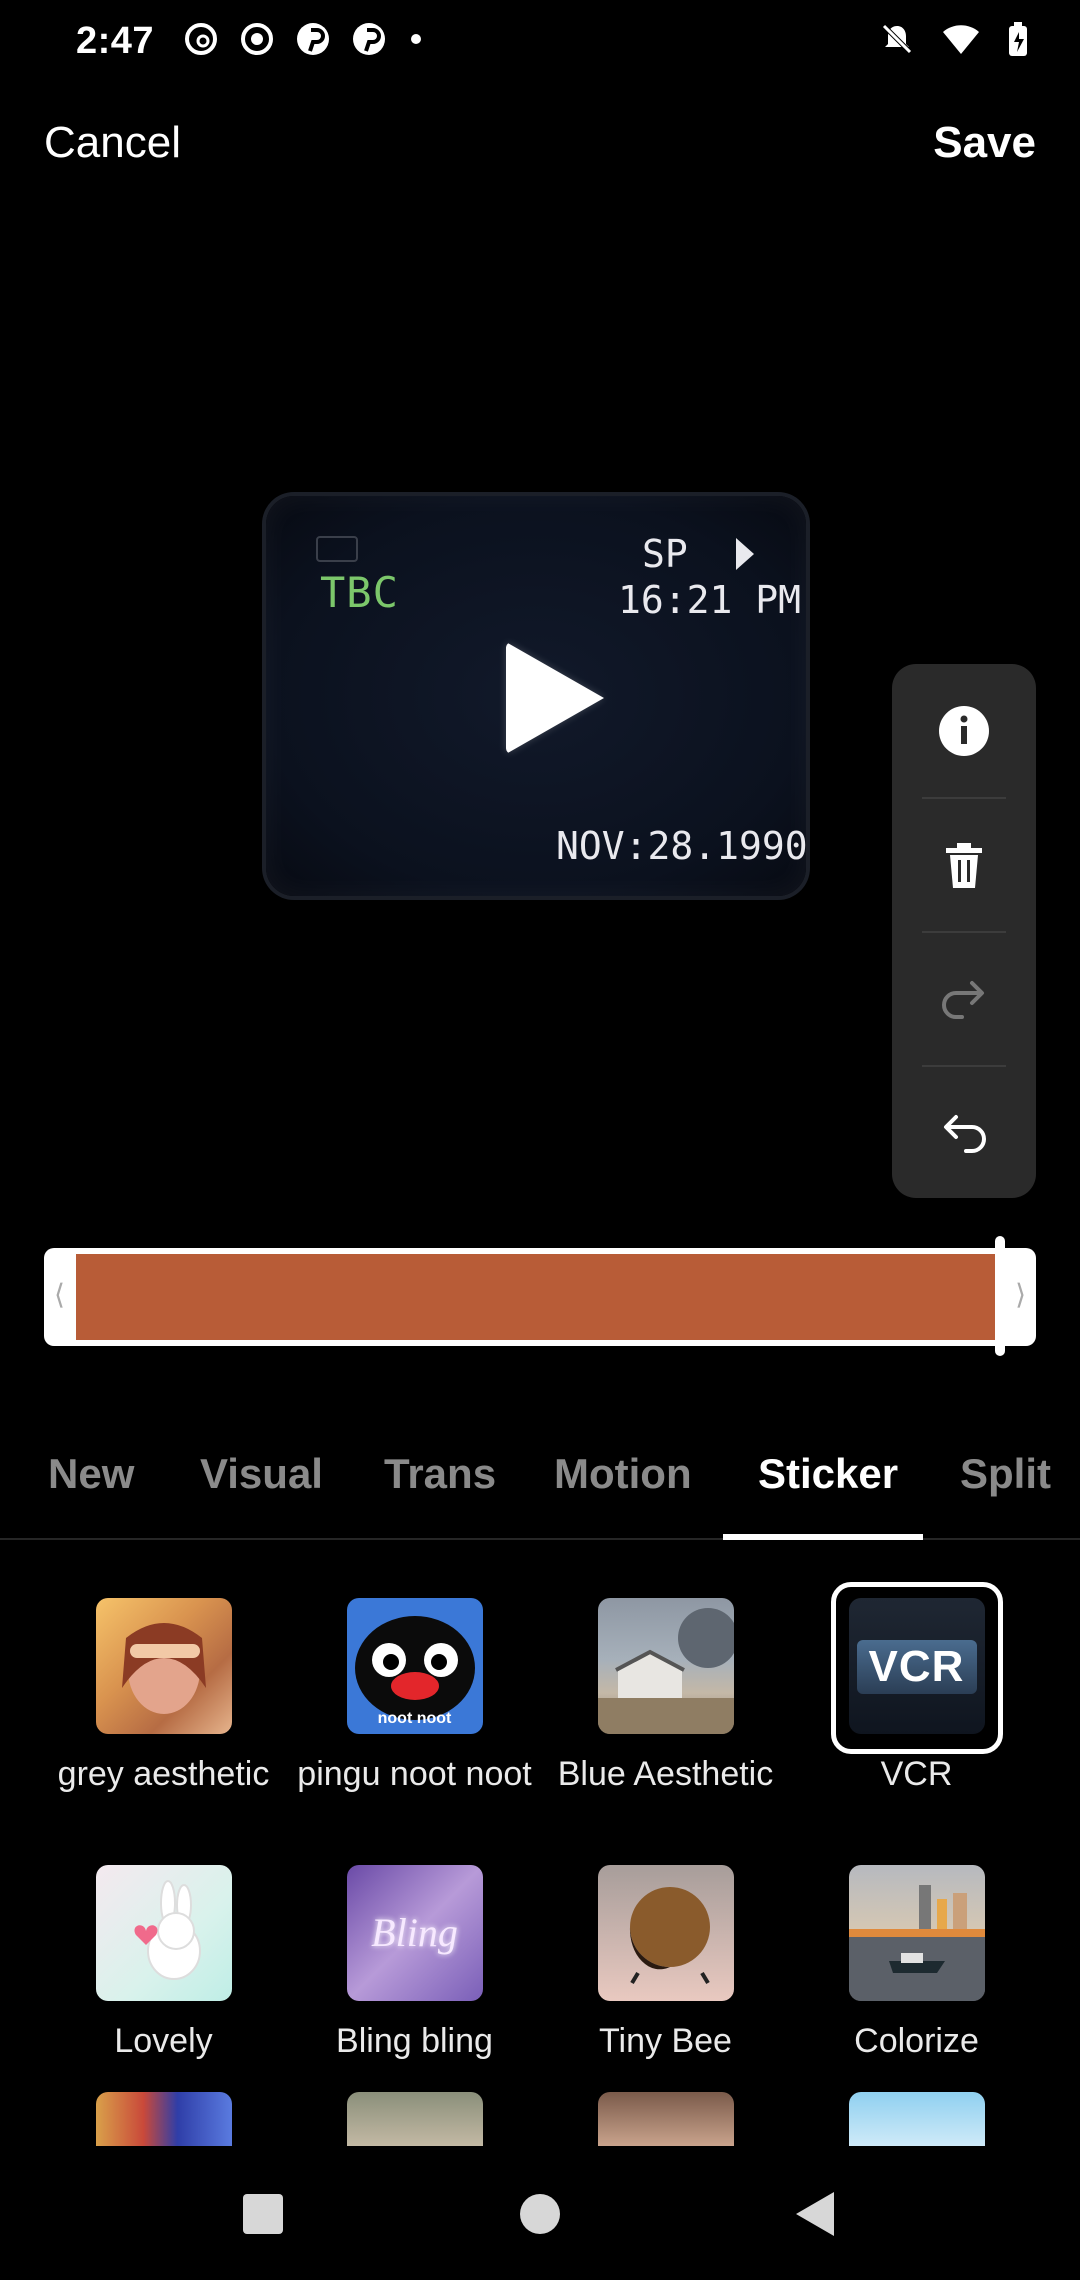 This screenshot has height=2280, width=1080. I want to click on tool-panel, so click(964, 931).